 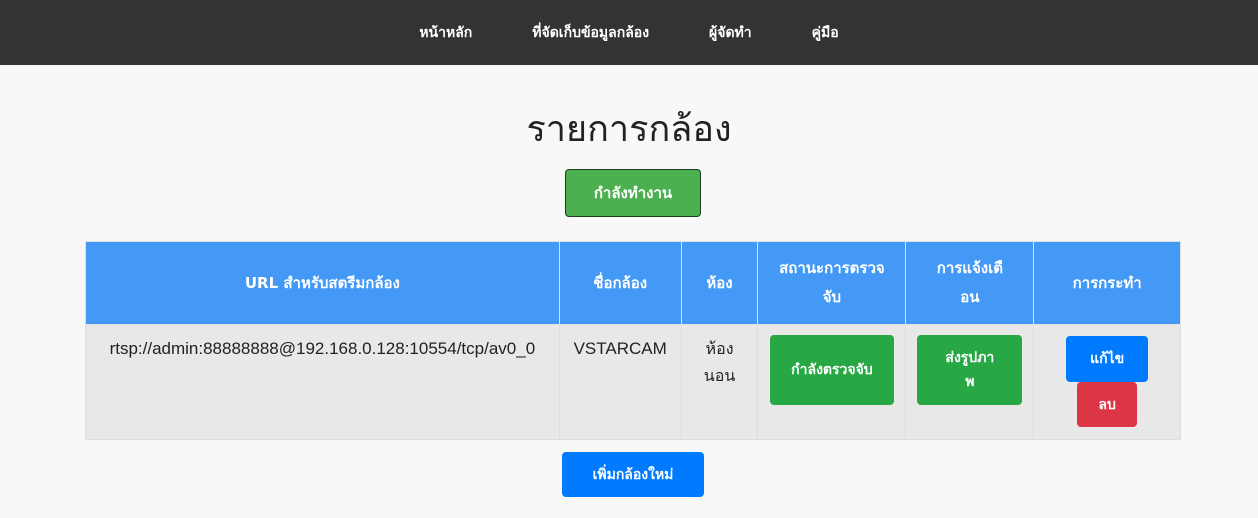 I want to click on column-header-notification: การแจ้งเตือน, so click(x=970, y=283).